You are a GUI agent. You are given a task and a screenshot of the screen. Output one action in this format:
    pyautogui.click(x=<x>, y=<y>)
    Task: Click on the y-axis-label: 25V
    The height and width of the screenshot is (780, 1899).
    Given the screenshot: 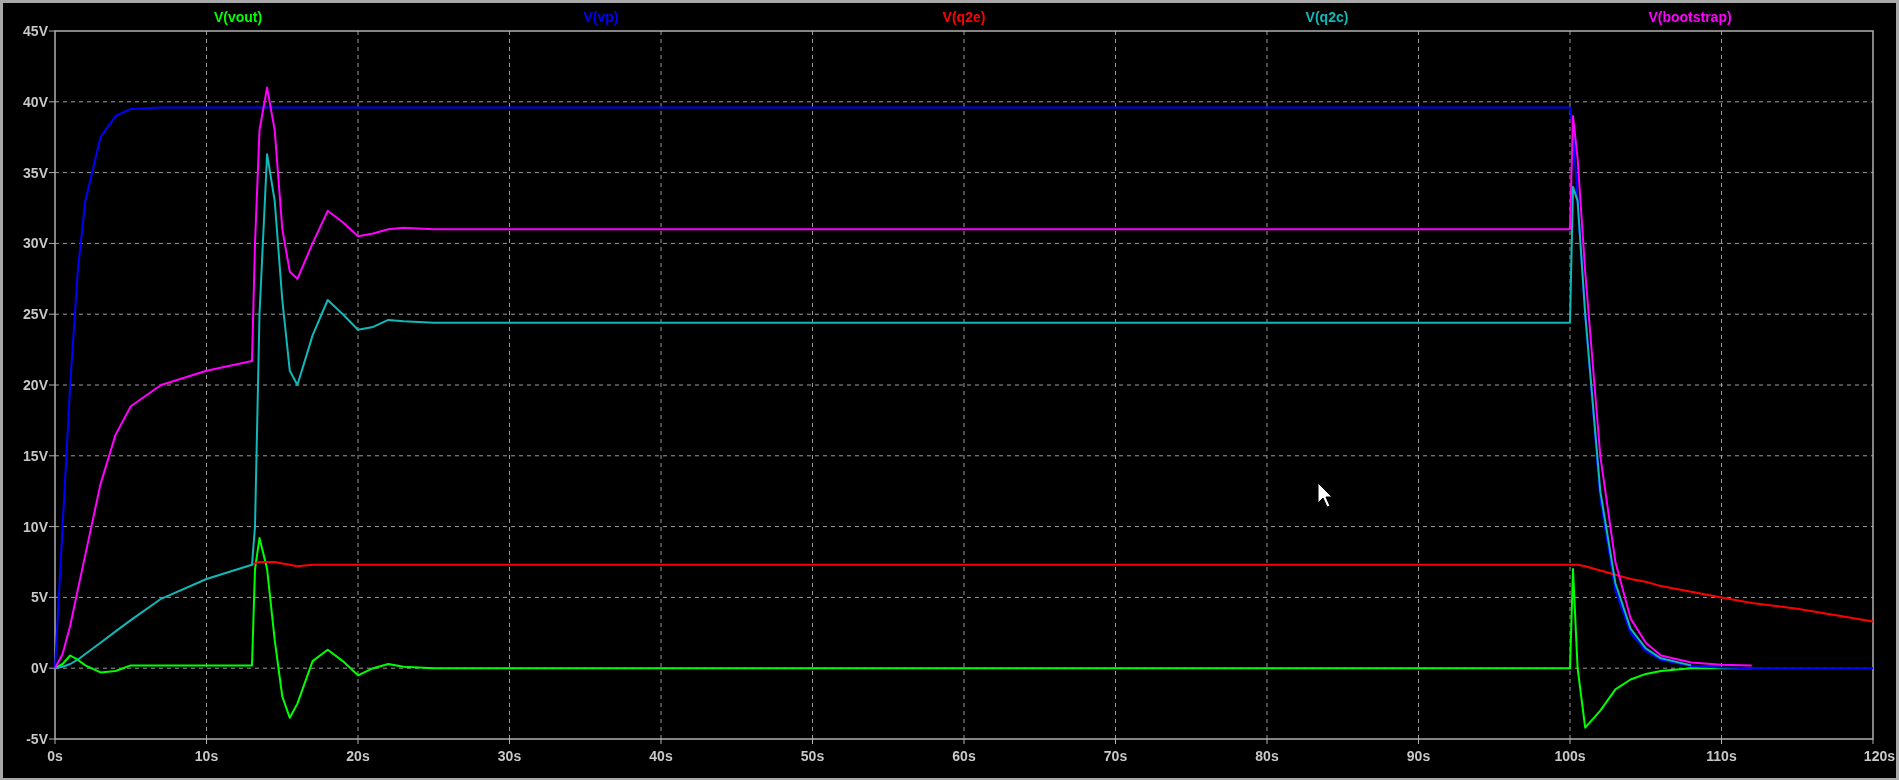 What is the action you would take?
    pyautogui.click(x=35, y=314)
    